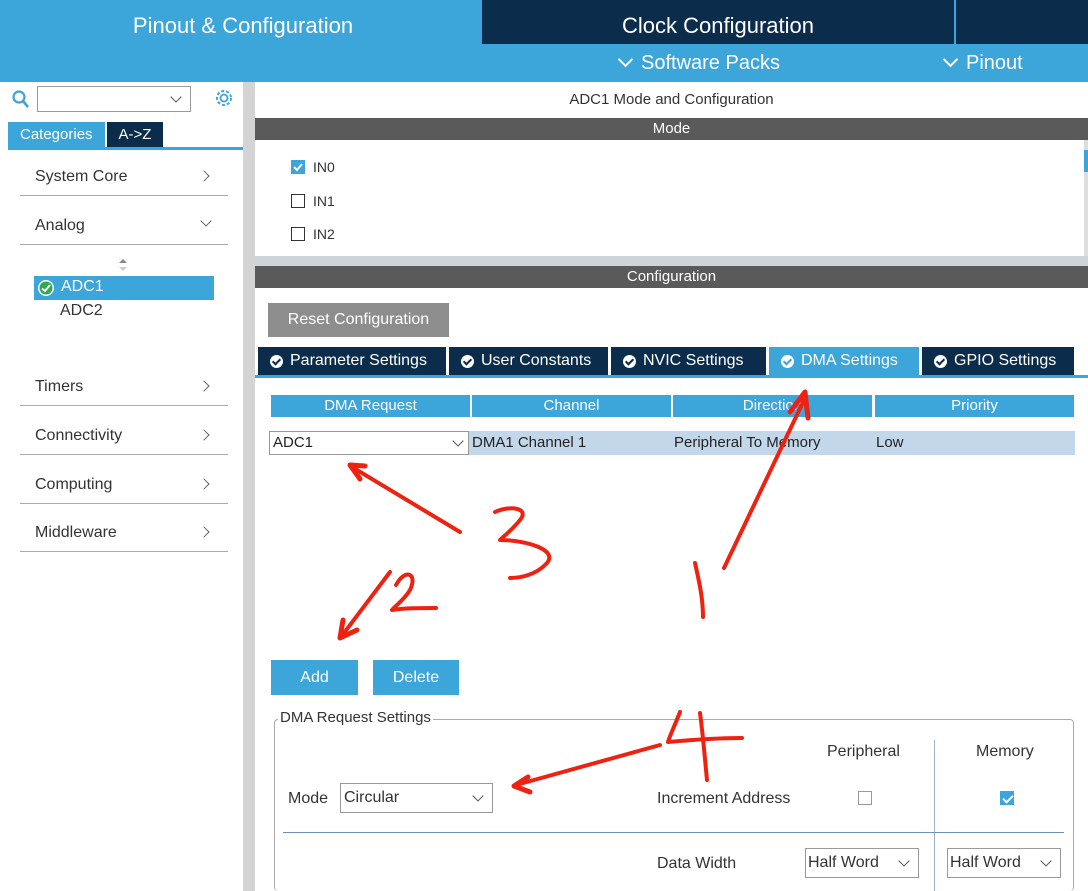  What do you see at coordinates (369, 443) in the screenshot?
I see `dma-request-select: ADC1` at bounding box center [369, 443].